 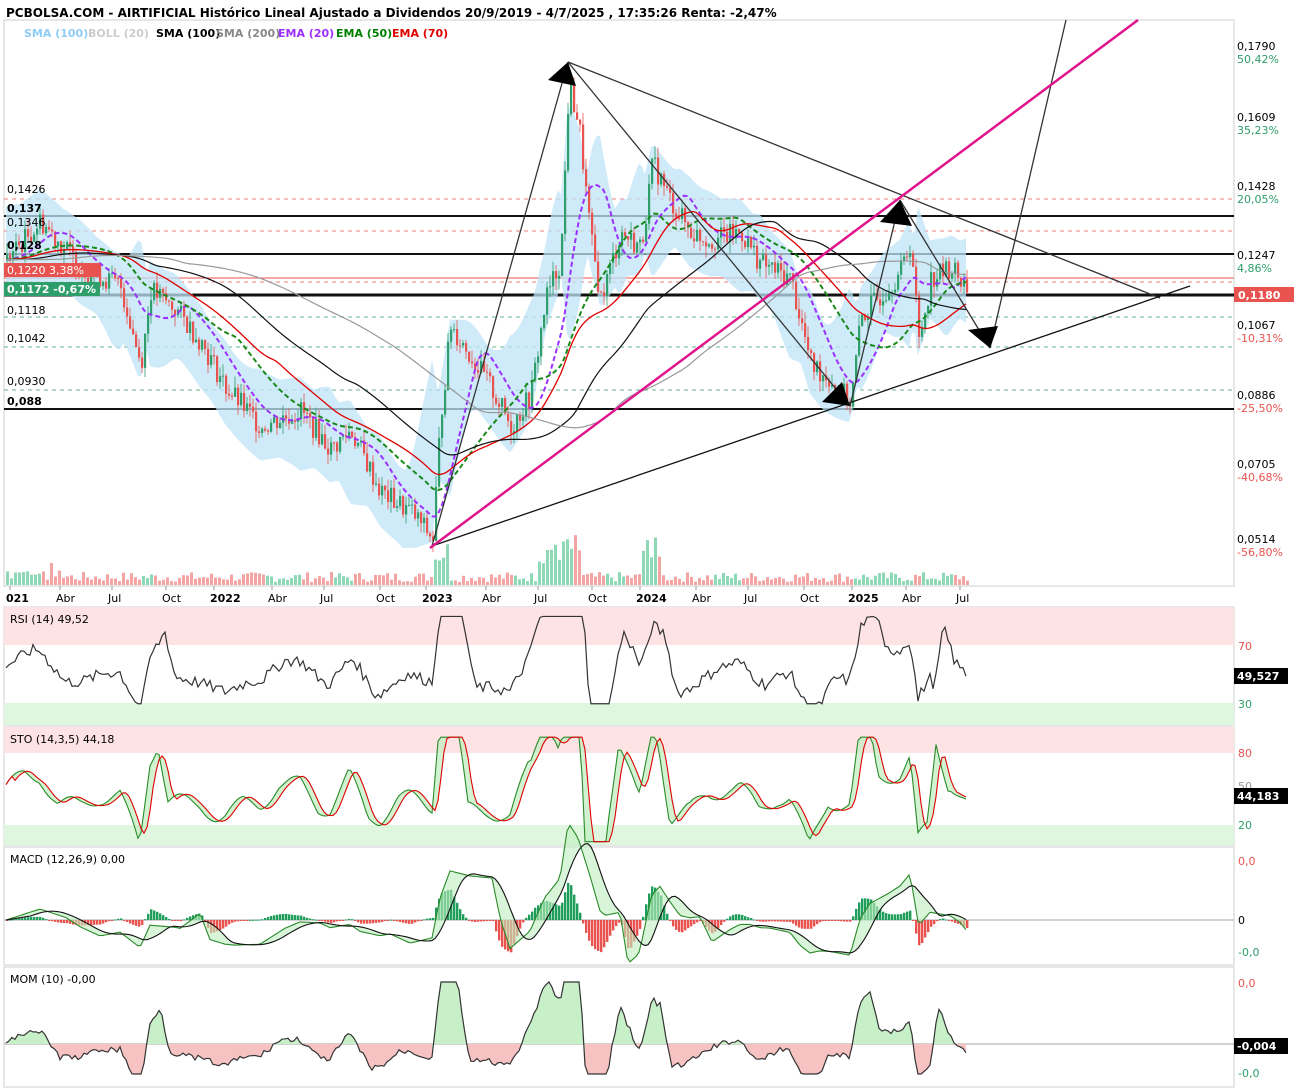 What do you see at coordinates (645, 786) in the screenshot?
I see `sto-panel: STO (14,3,5) 44,1880502044,183` at bounding box center [645, 786].